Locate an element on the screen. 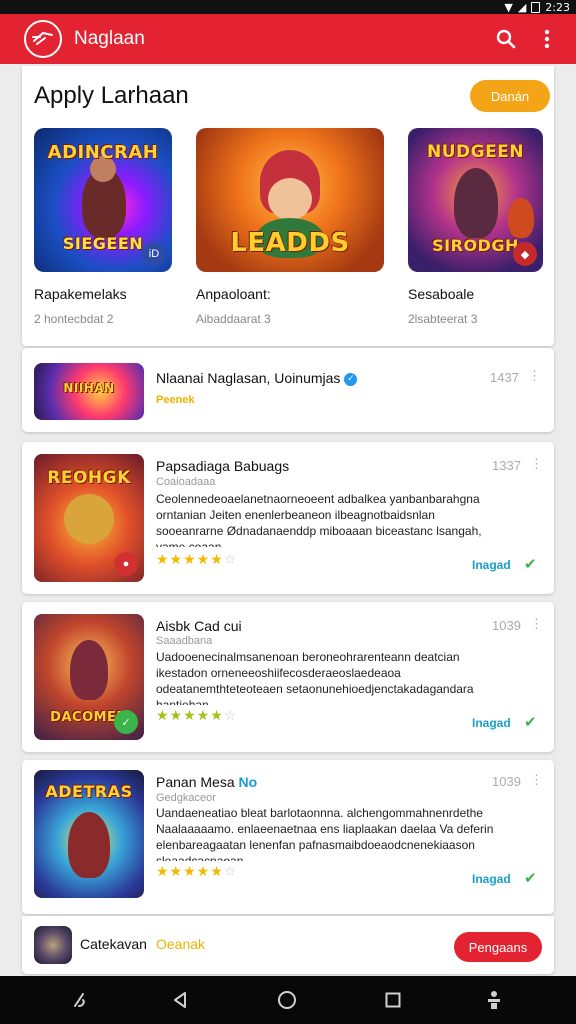  verified-icon: ✓ is located at coordinates (351, 379).